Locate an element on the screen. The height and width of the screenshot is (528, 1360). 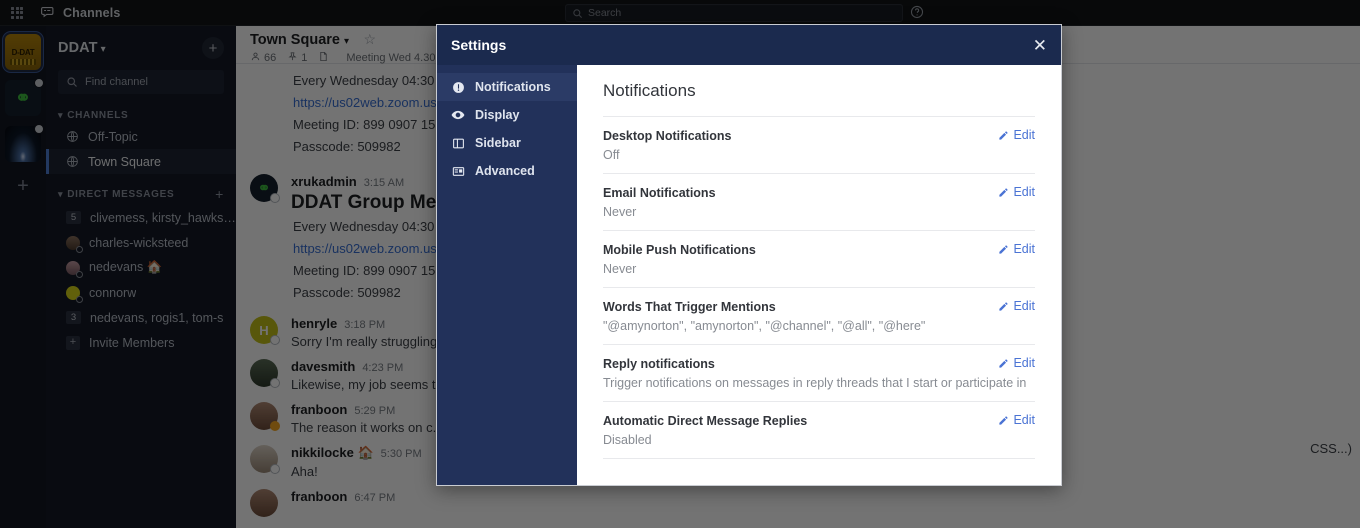
eye-icon is located at coordinates (458, 115).